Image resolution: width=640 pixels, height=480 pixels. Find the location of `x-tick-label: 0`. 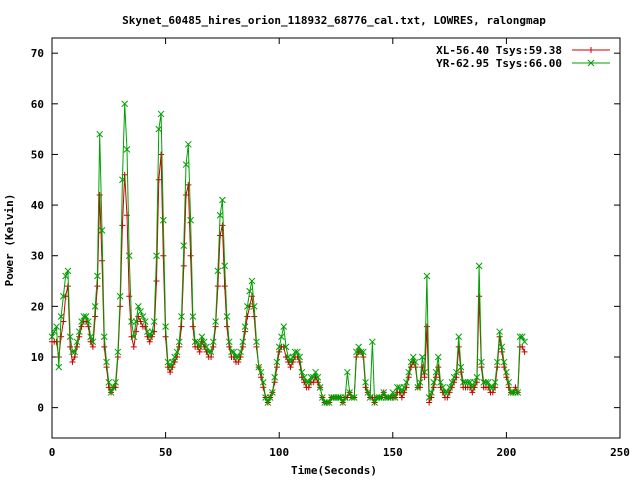

x-tick-label: 0 is located at coordinates (52, 452).